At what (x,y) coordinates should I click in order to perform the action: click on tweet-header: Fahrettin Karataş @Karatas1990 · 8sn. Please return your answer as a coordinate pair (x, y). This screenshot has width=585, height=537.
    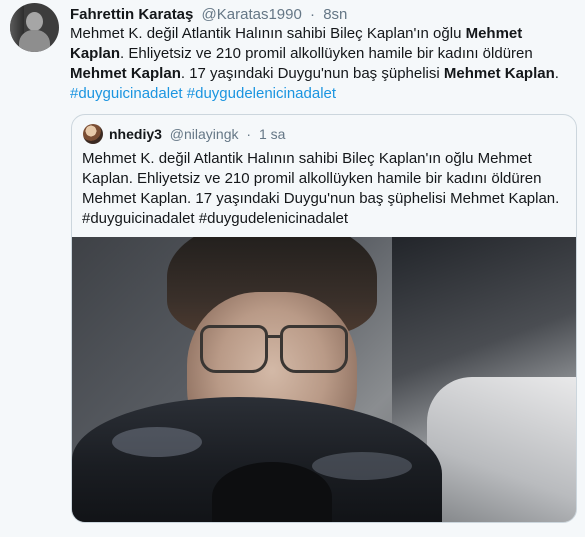
    Looking at the image, I should click on (208, 15).